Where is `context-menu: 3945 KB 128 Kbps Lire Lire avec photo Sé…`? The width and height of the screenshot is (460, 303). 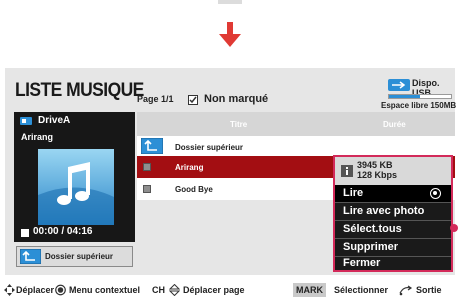
context-menu: 3945 KB 128 Kbps Lire Lire avec photo Sé… is located at coordinates (393, 213).